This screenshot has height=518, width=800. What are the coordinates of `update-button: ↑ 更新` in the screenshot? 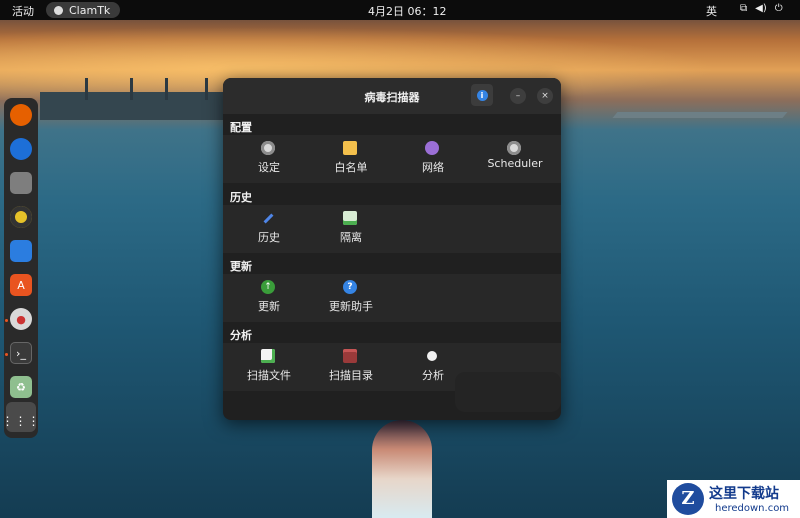 It's located at (269, 298).